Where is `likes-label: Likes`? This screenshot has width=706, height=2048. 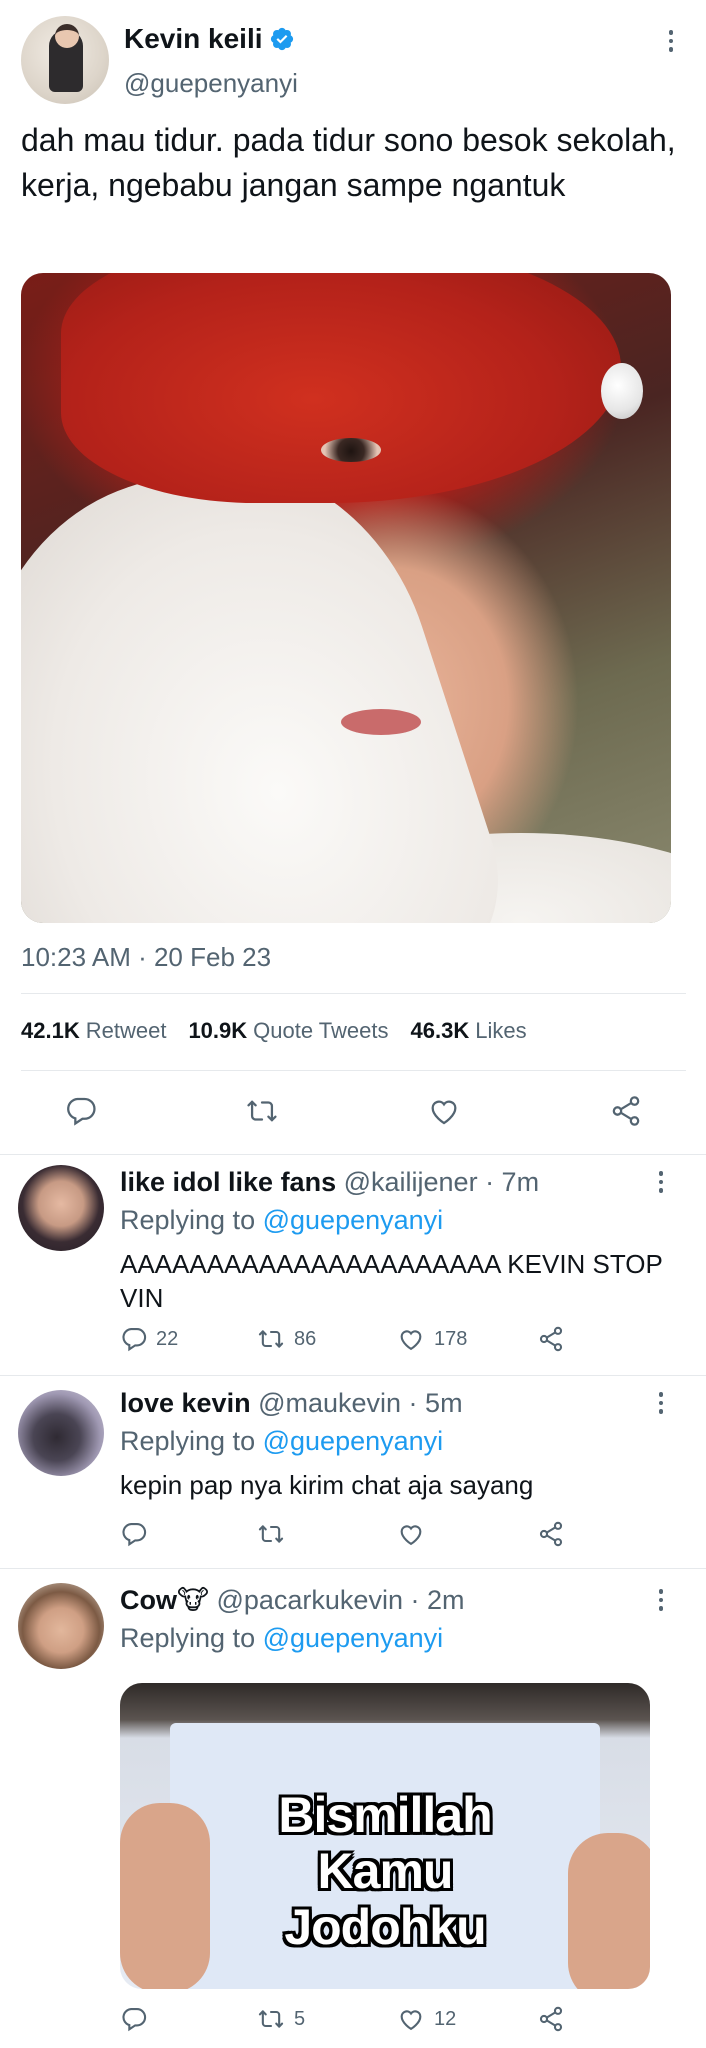
likes-label: Likes is located at coordinates (501, 1030).